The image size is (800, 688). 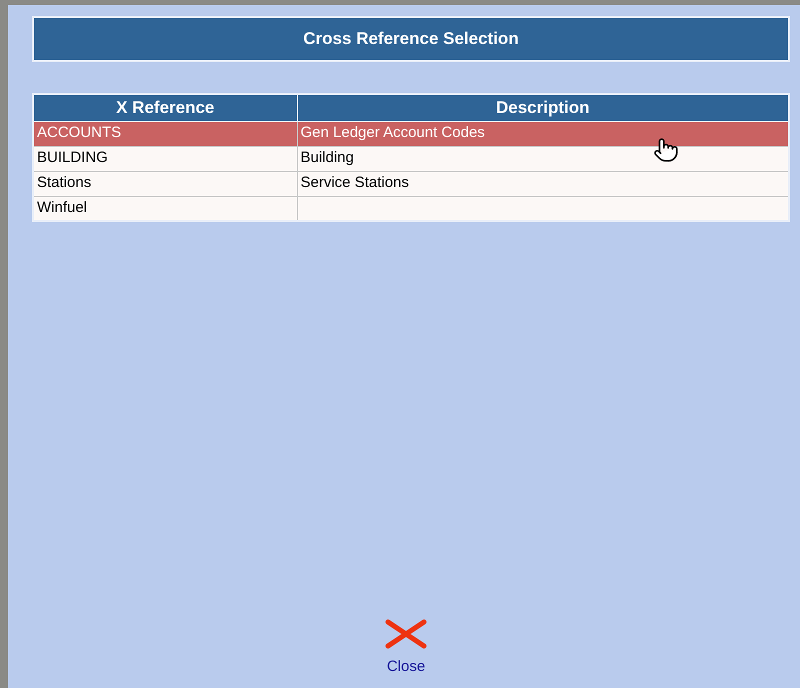 What do you see at coordinates (392, 133) in the screenshot?
I see `table-cell: Gen Ledger Account Codes` at bounding box center [392, 133].